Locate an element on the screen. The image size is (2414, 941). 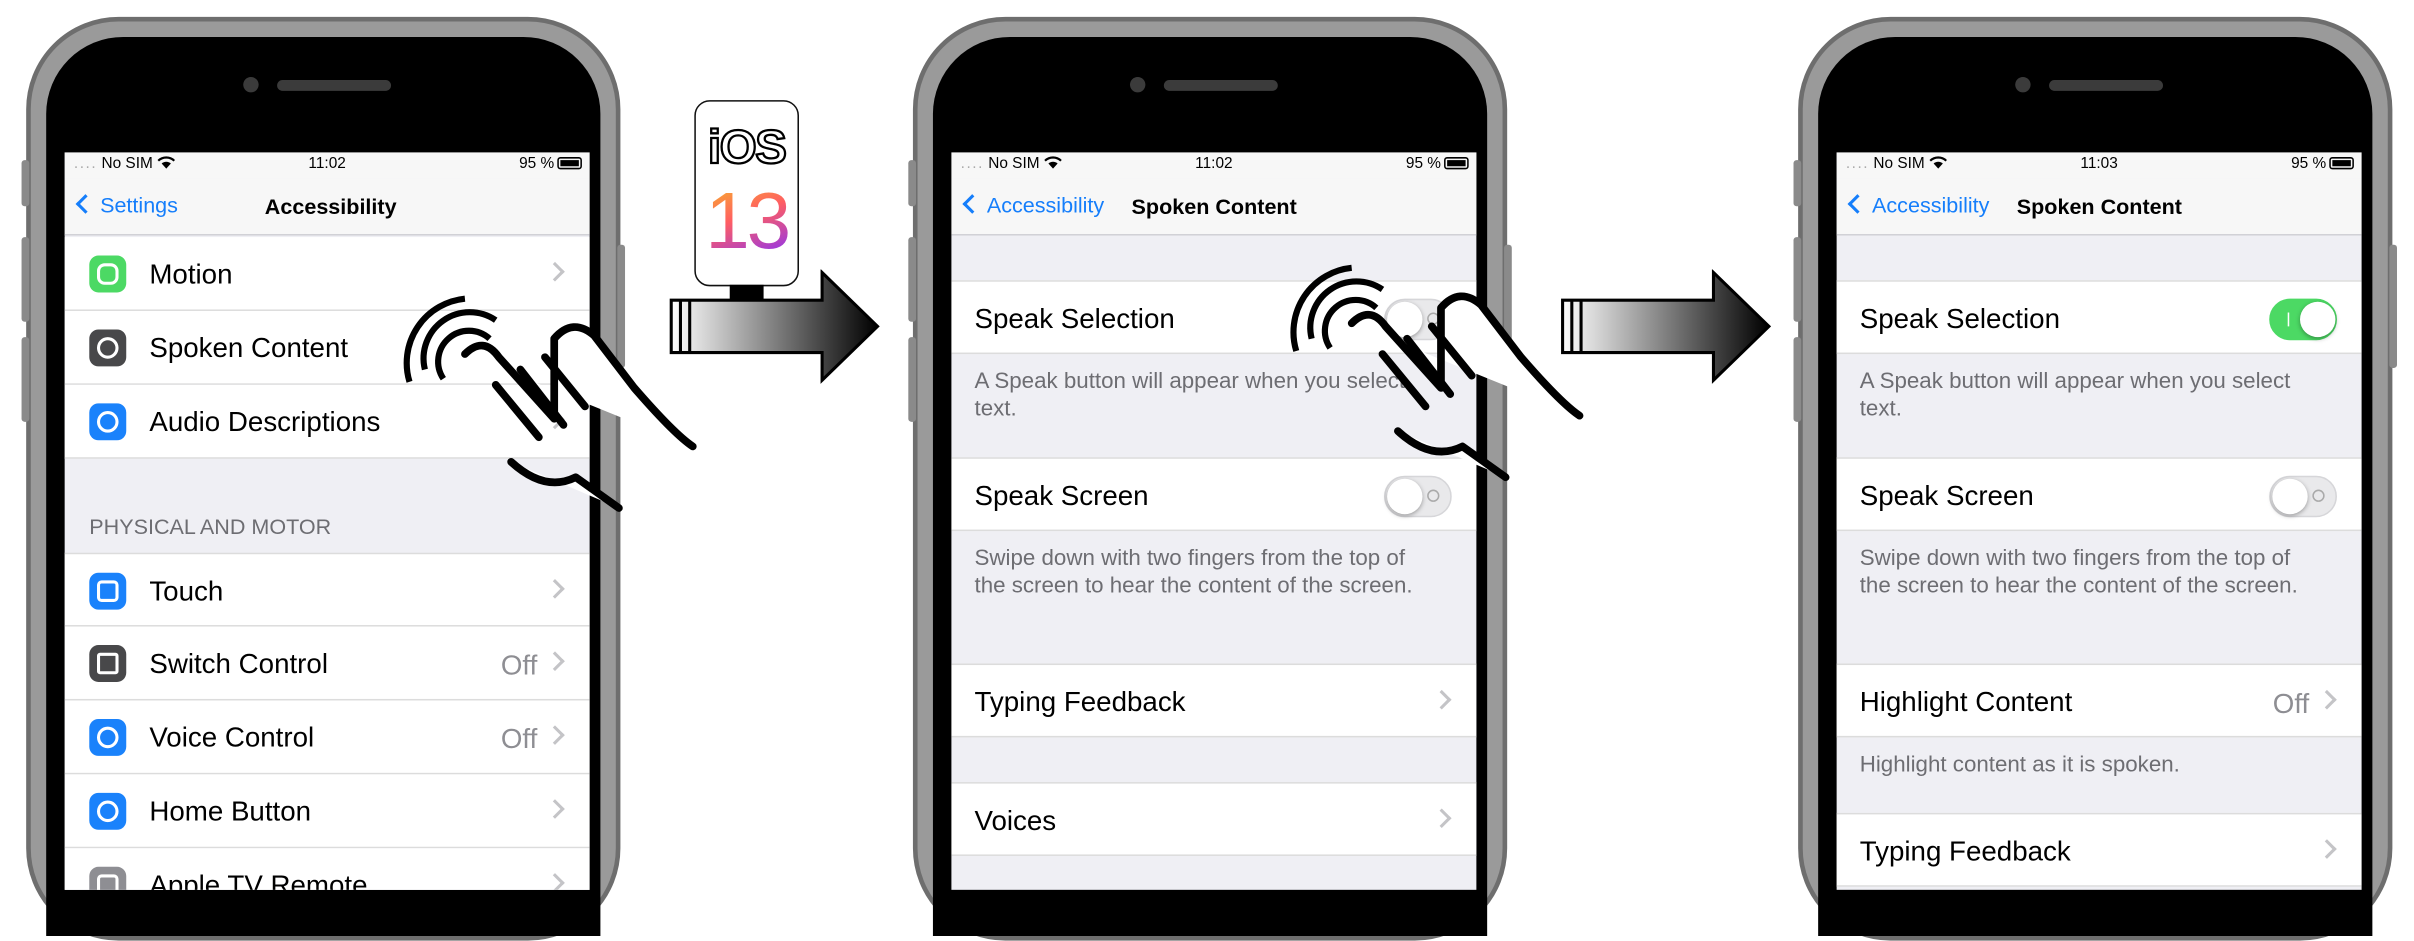
motion-icon is located at coordinates (108, 274).